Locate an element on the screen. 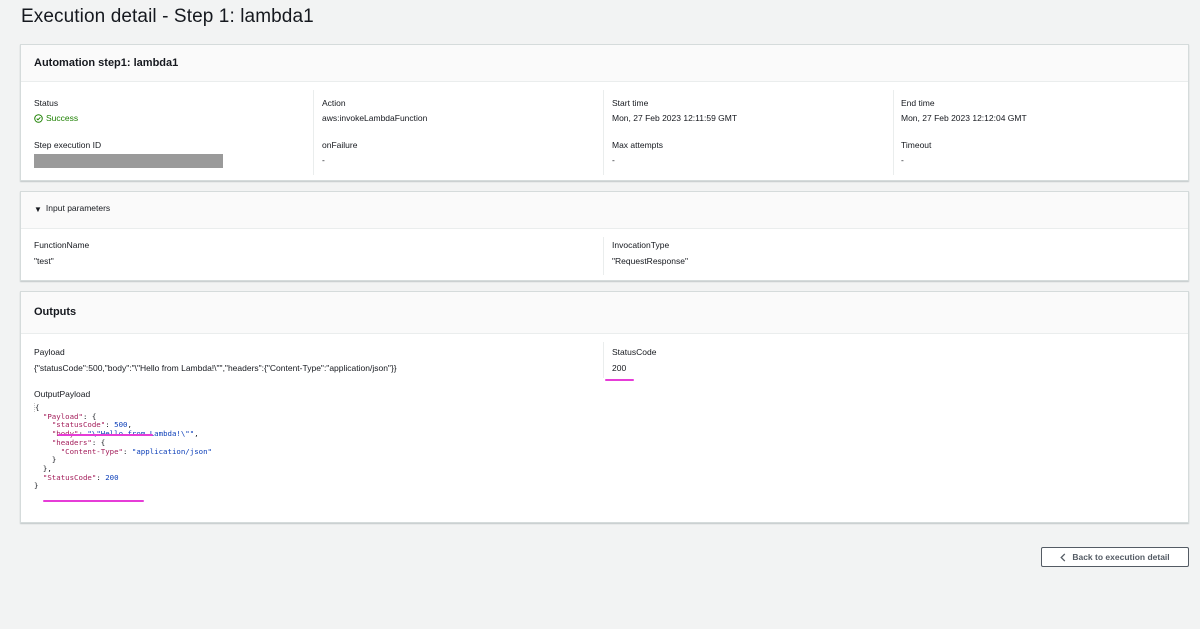 The image size is (1200, 629). back-button-label: Back to execution detail is located at coordinates (1121, 557).